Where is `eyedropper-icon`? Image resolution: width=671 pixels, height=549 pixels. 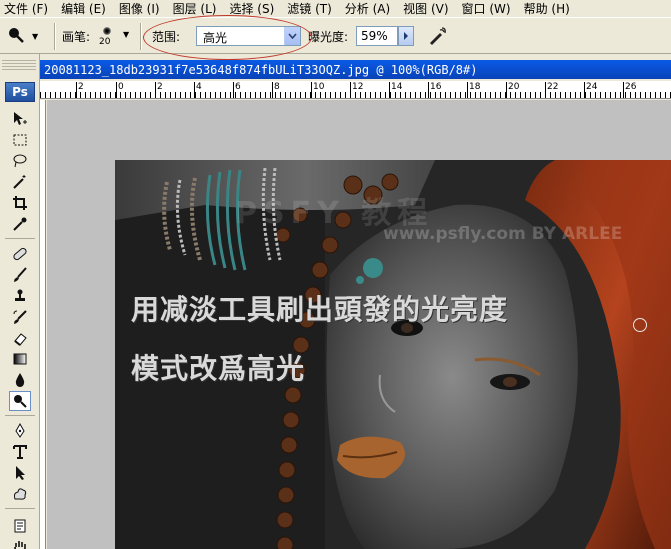 eyedropper-icon is located at coordinates (20, 224).